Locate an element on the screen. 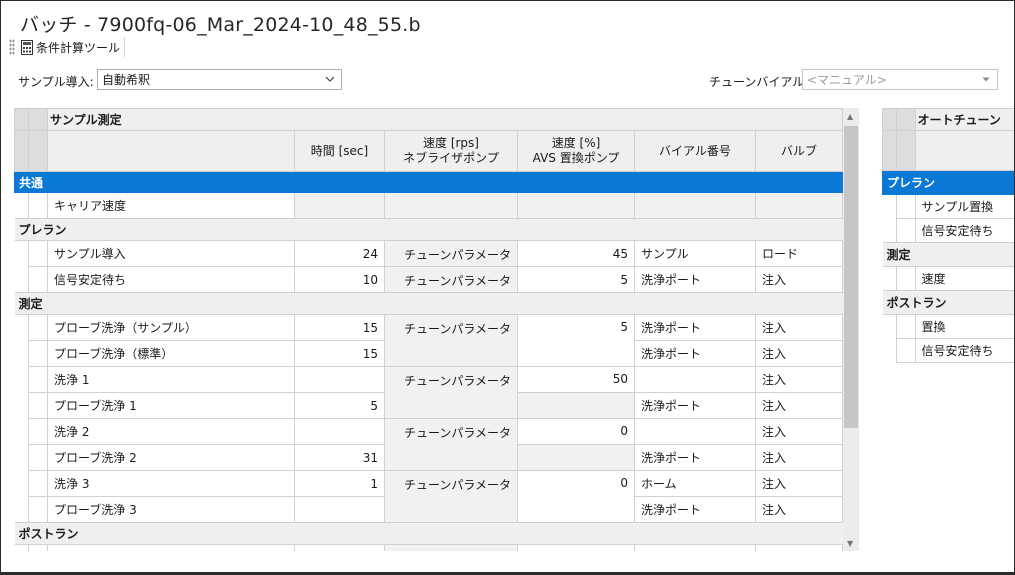 This screenshot has height=575, width=1015. sample-intro-select: 自動希釈 is located at coordinates (219, 79).